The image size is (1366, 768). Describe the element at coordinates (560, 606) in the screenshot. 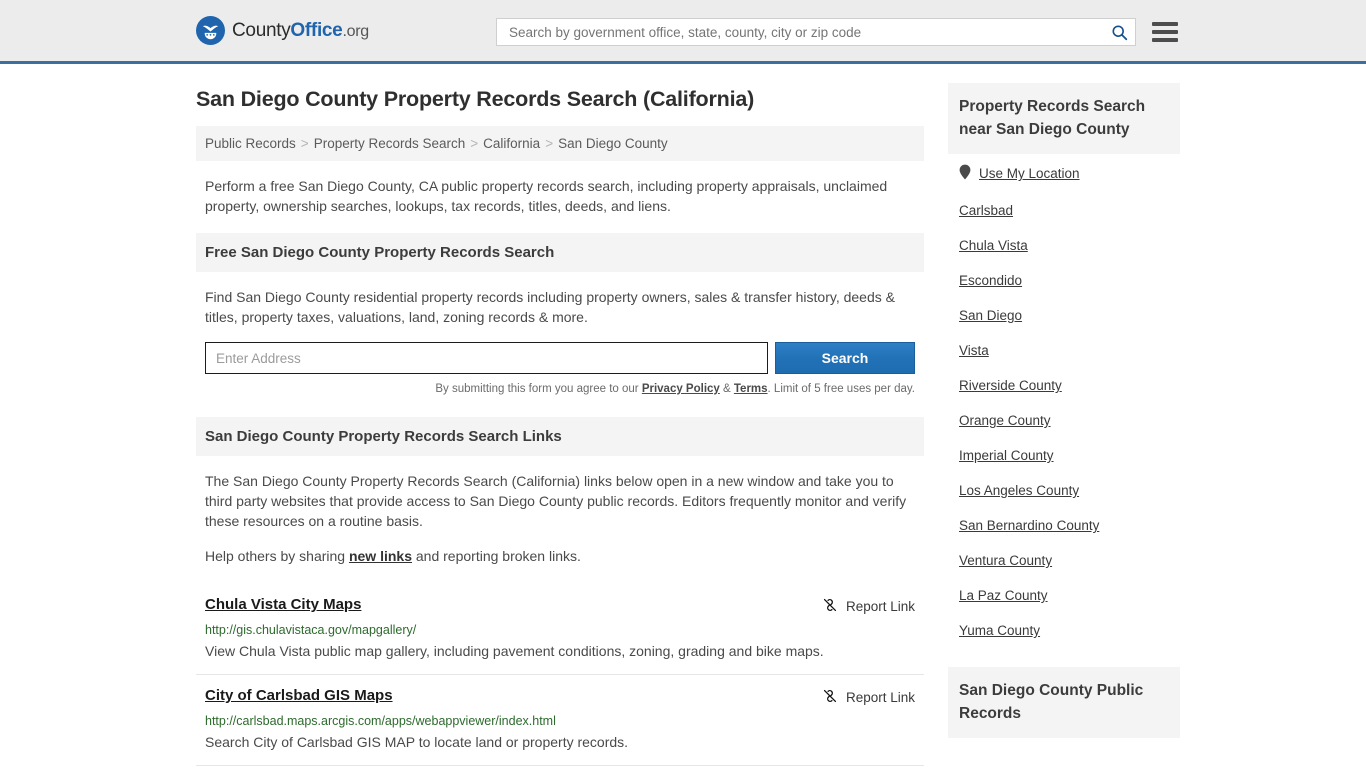

I see `link-row: Chula Vista City Maps Report Link` at that location.